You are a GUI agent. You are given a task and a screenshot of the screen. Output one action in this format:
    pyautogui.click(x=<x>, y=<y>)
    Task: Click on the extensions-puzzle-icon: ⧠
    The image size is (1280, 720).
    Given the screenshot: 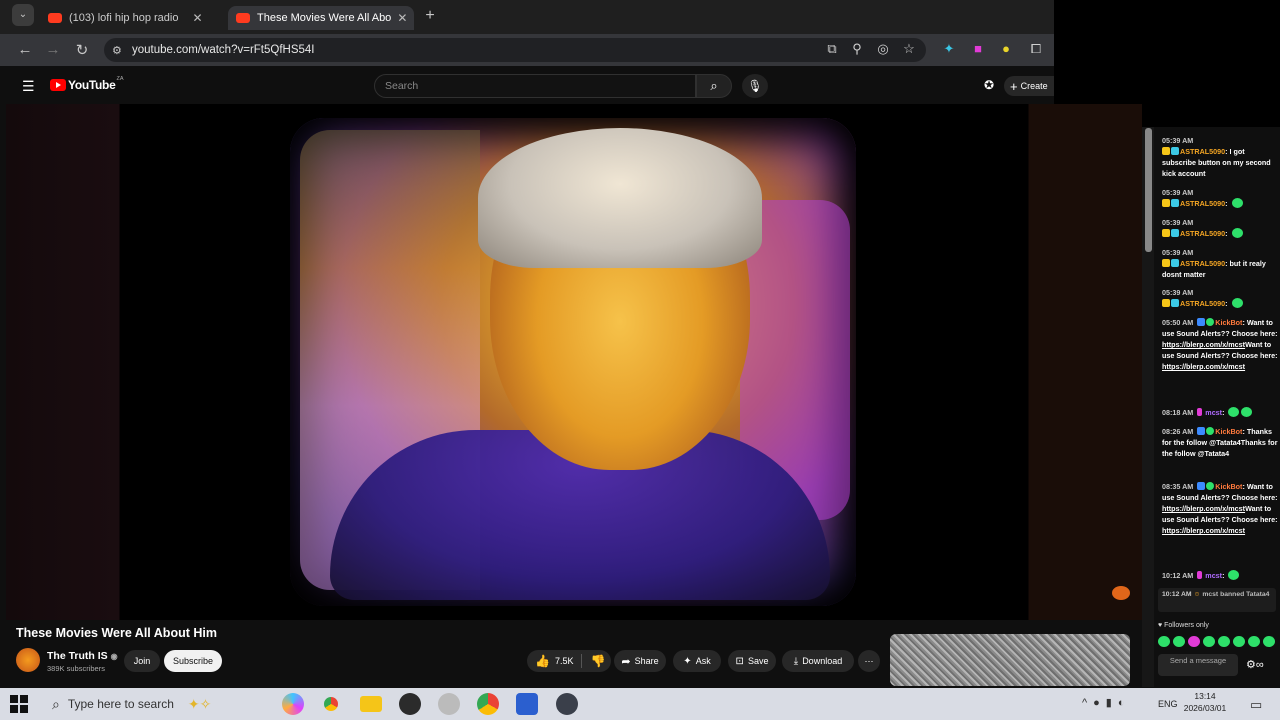 What is the action you would take?
    pyautogui.click(x=1036, y=49)
    